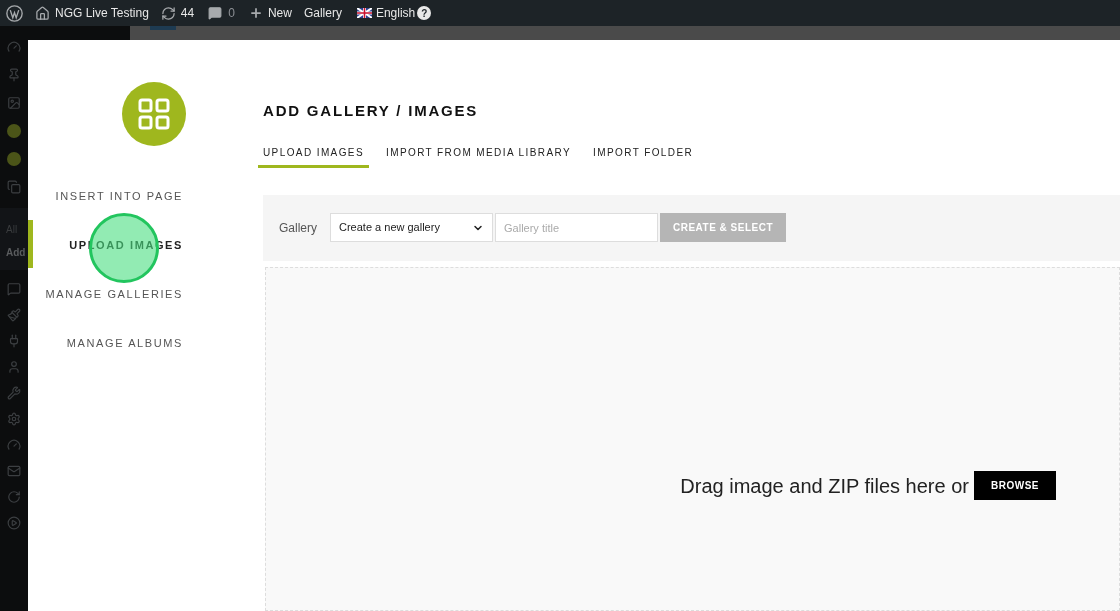  Describe the element at coordinates (643, 156) in the screenshot. I see `tab: IMPORT FOLDER` at that location.